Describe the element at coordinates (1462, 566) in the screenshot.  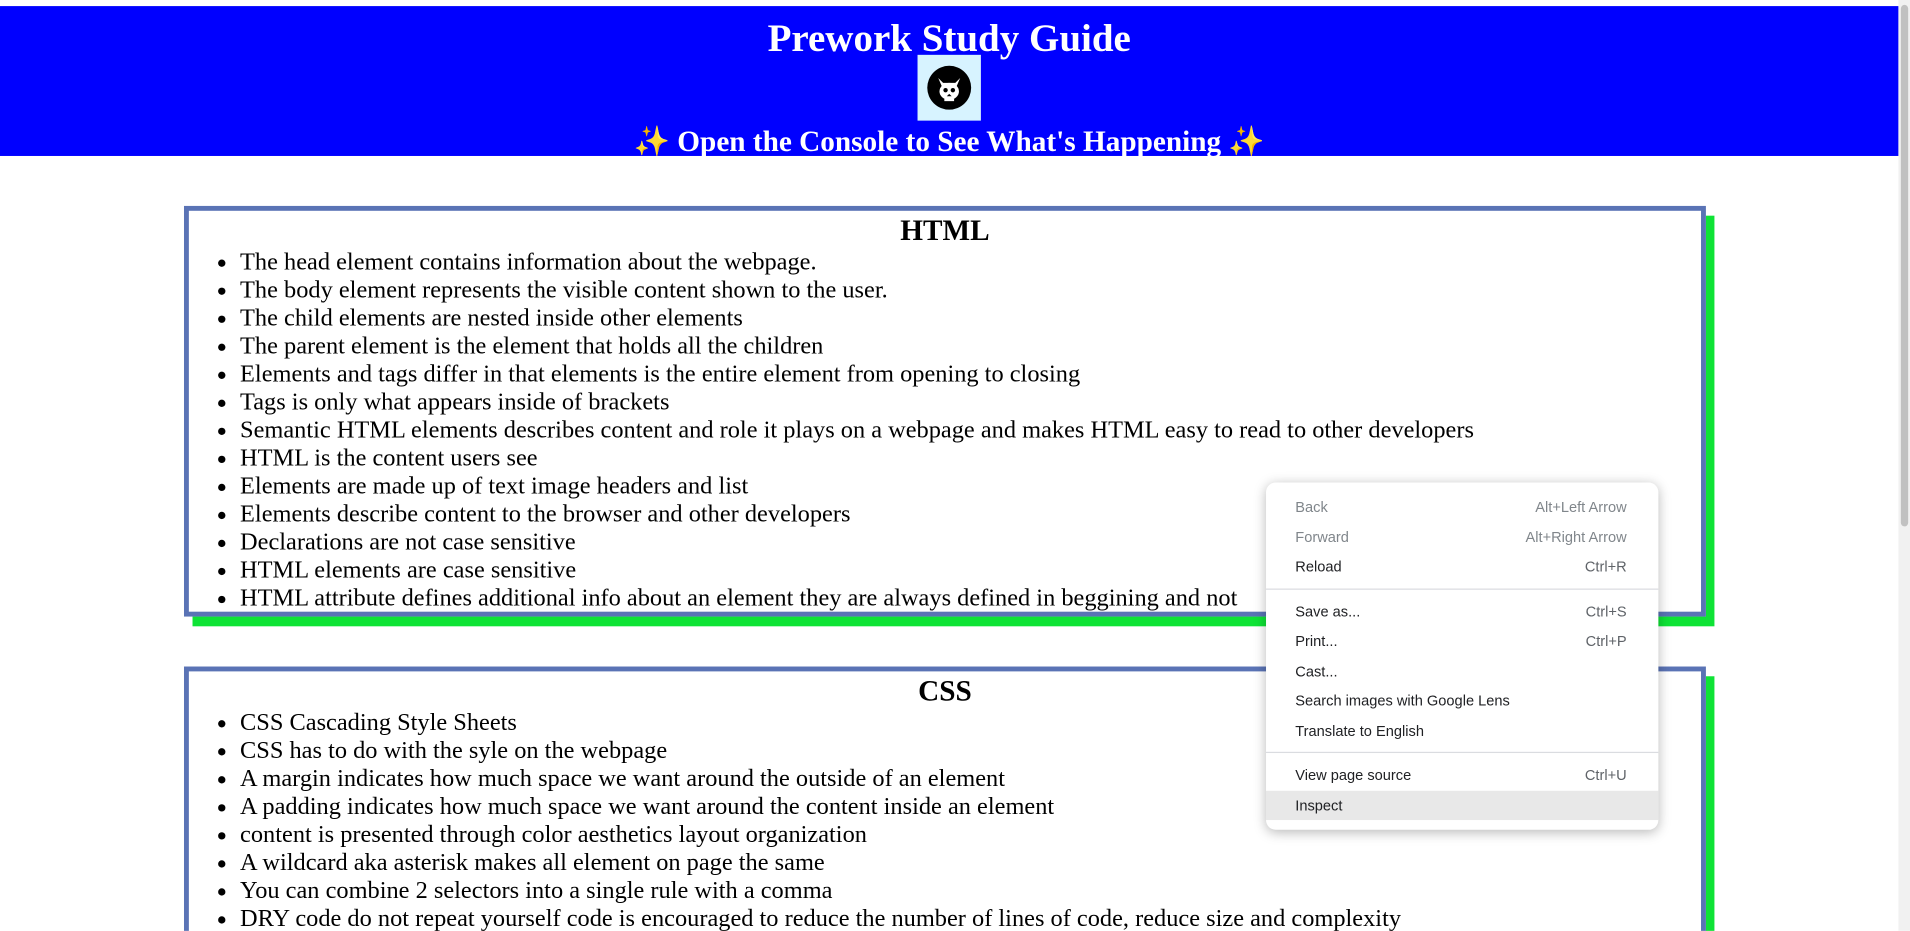
I see `menu-item-reload: Reload Ctrl+R` at that location.